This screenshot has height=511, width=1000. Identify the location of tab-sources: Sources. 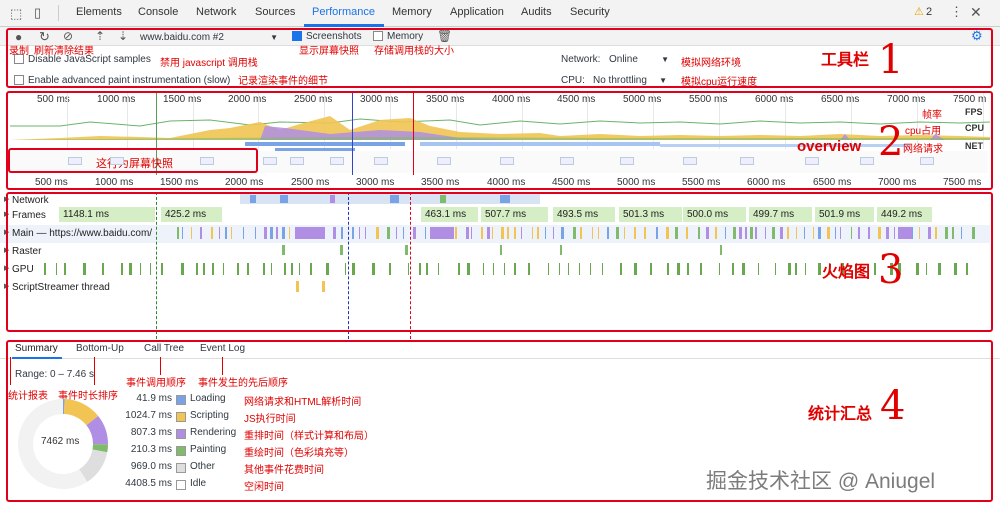
(275, 12).